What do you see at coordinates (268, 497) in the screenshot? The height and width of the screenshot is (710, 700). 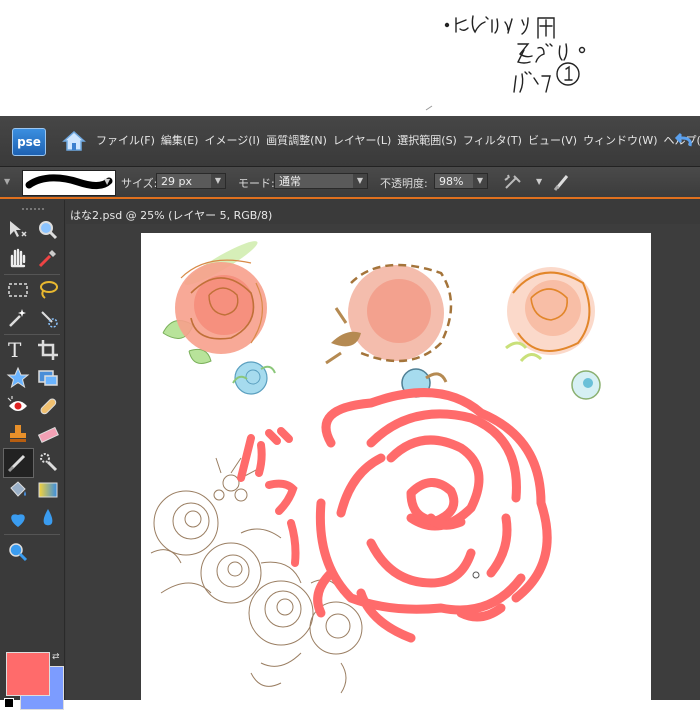 I see `canvas-katakana-ba` at bounding box center [268, 497].